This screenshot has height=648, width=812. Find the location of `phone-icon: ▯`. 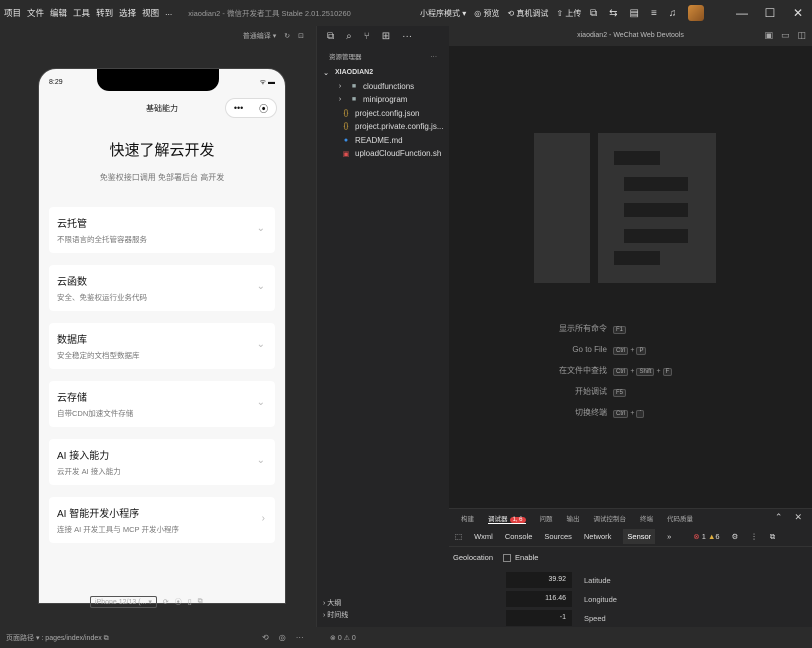

phone-icon: ▯ is located at coordinates (190, 602).